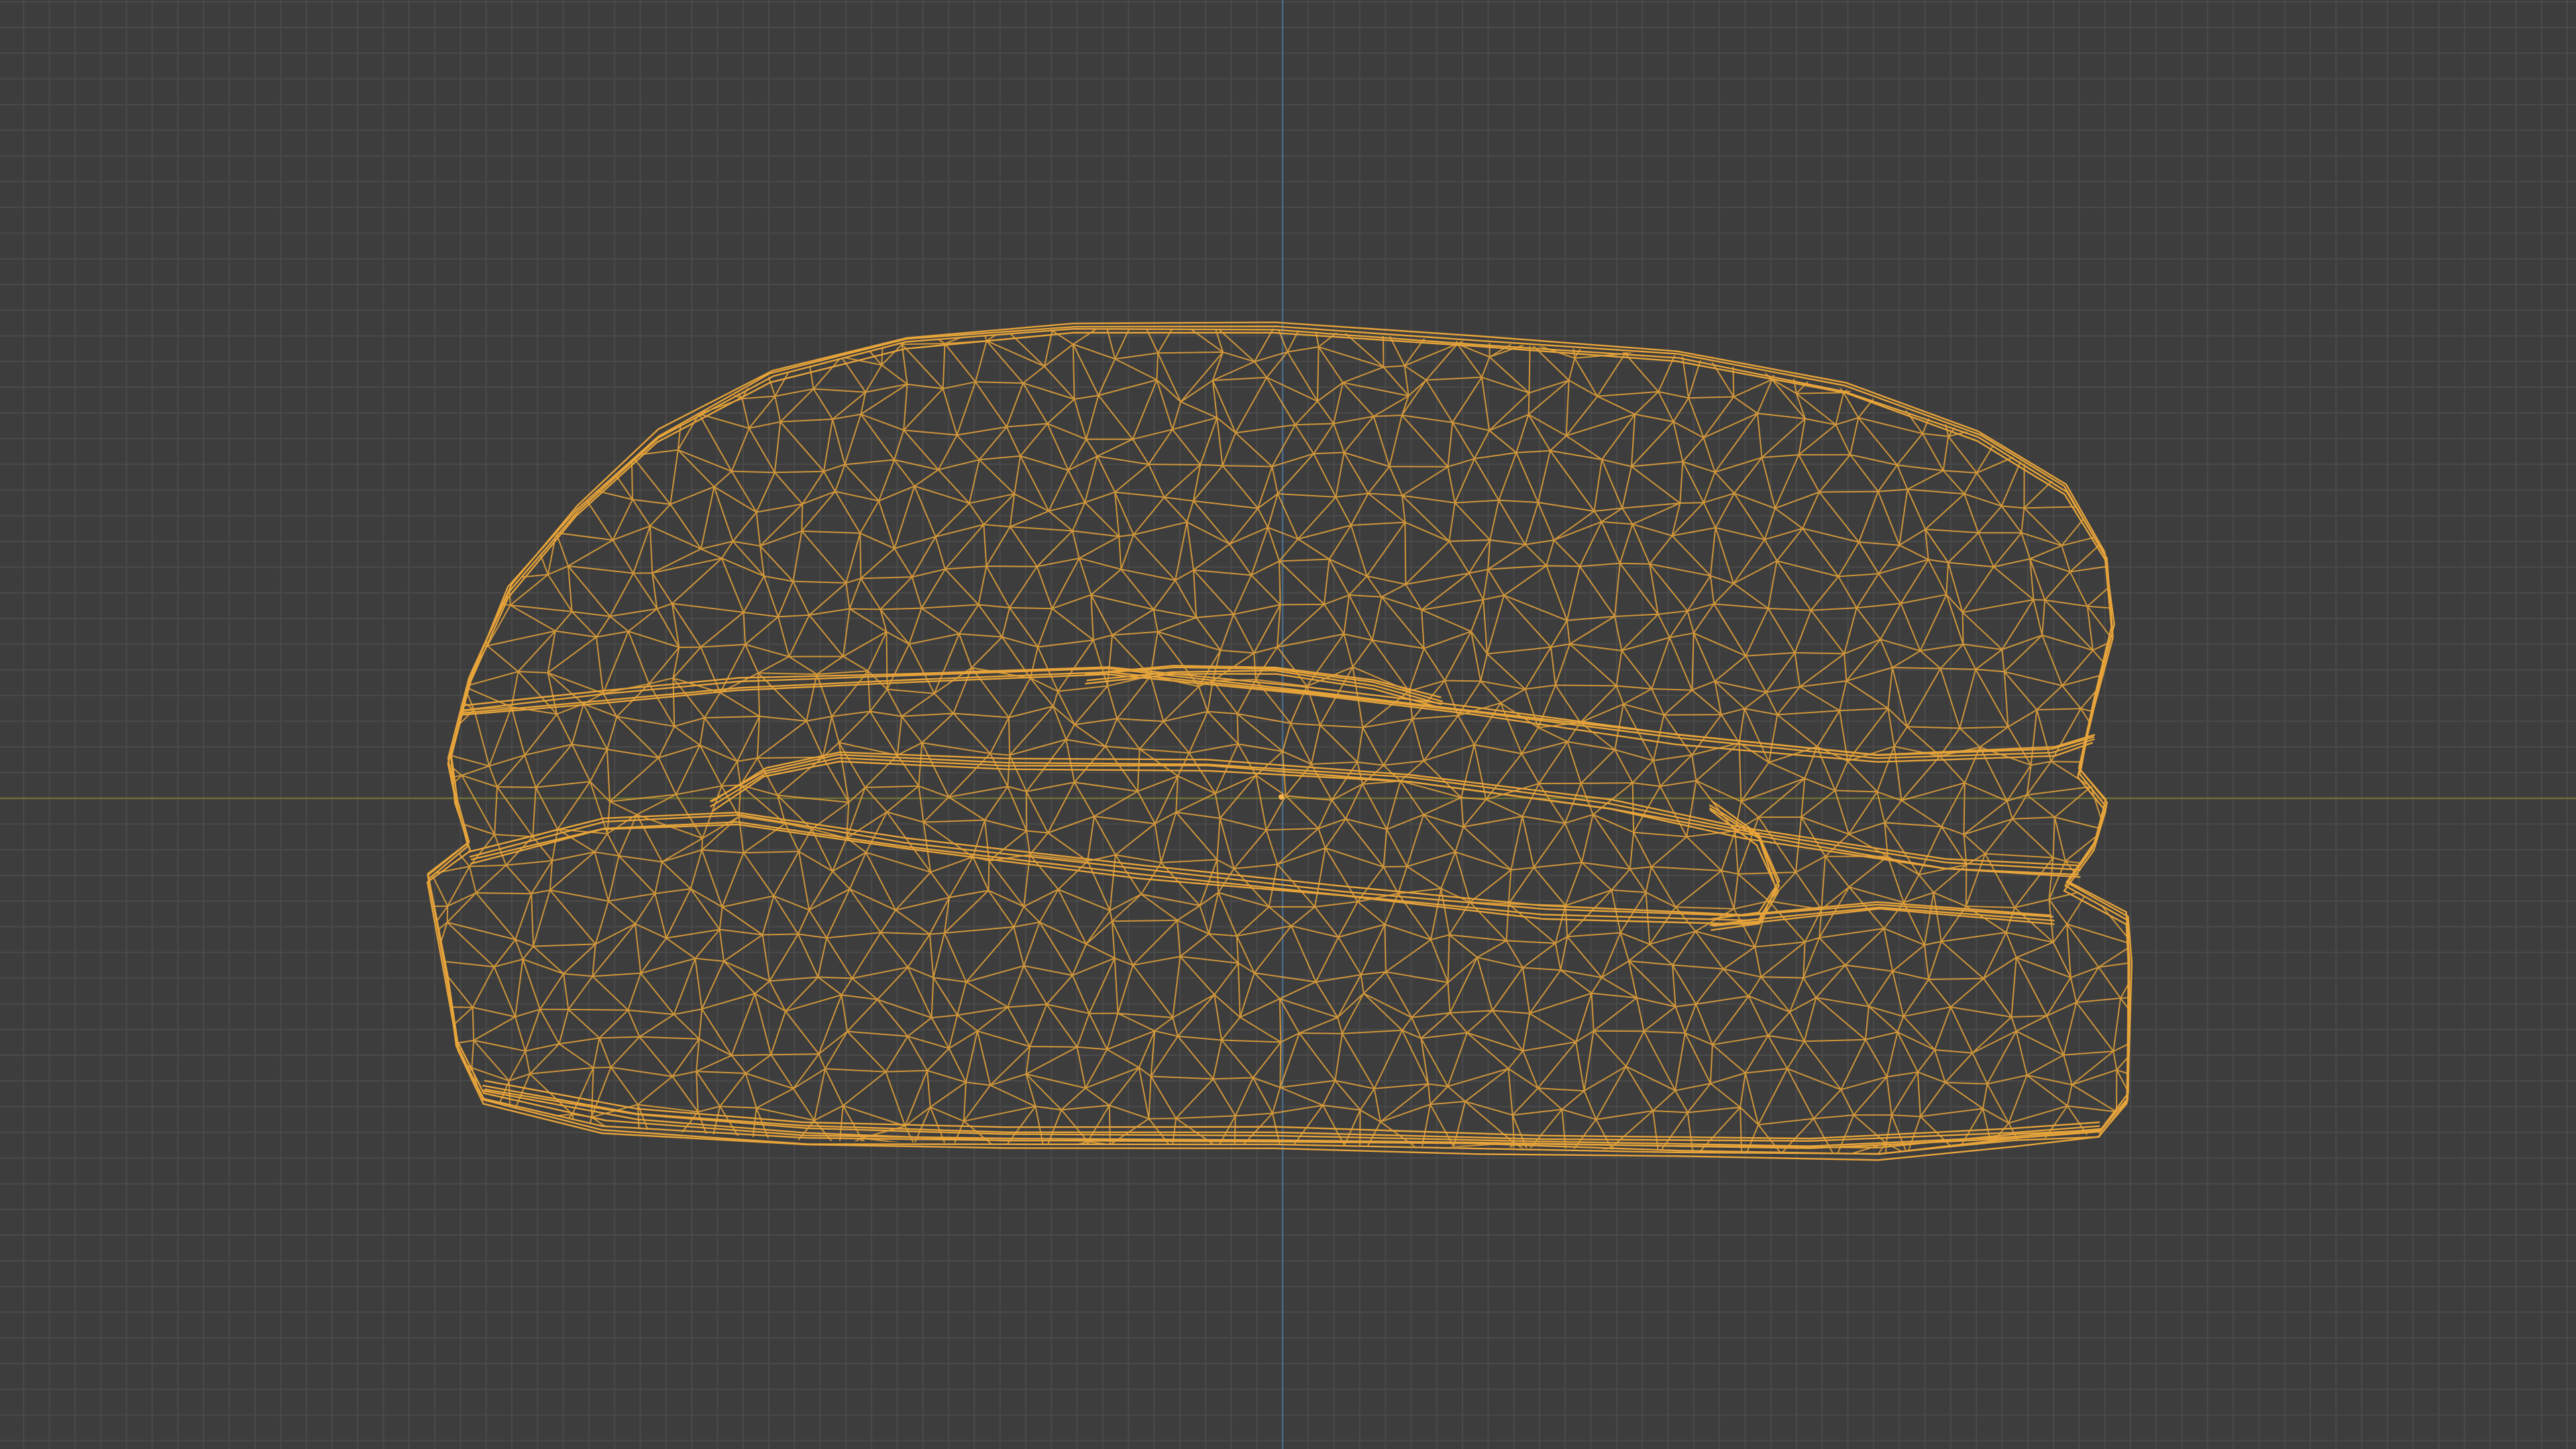 The height and width of the screenshot is (1449, 2576). Describe the element at coordinates (1281, 797) in the screenshot. I see `object-origin` at that location.